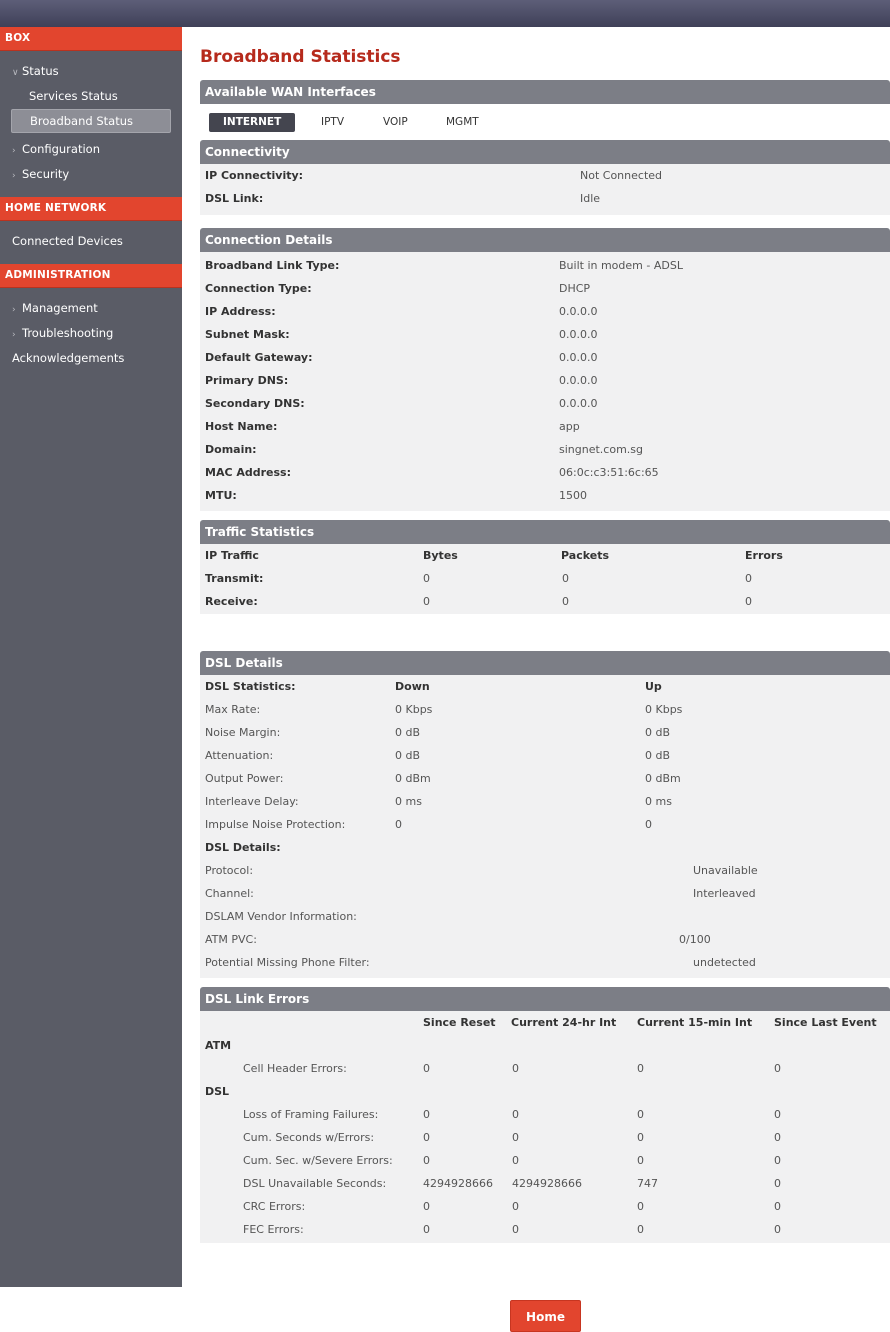 This screenshot has width=890, height=1332. What do you see at coordinates (91, 71) in the screenshot?
I see `sidebar-item-status: ∨ Status` at bounding box center [91, 71].